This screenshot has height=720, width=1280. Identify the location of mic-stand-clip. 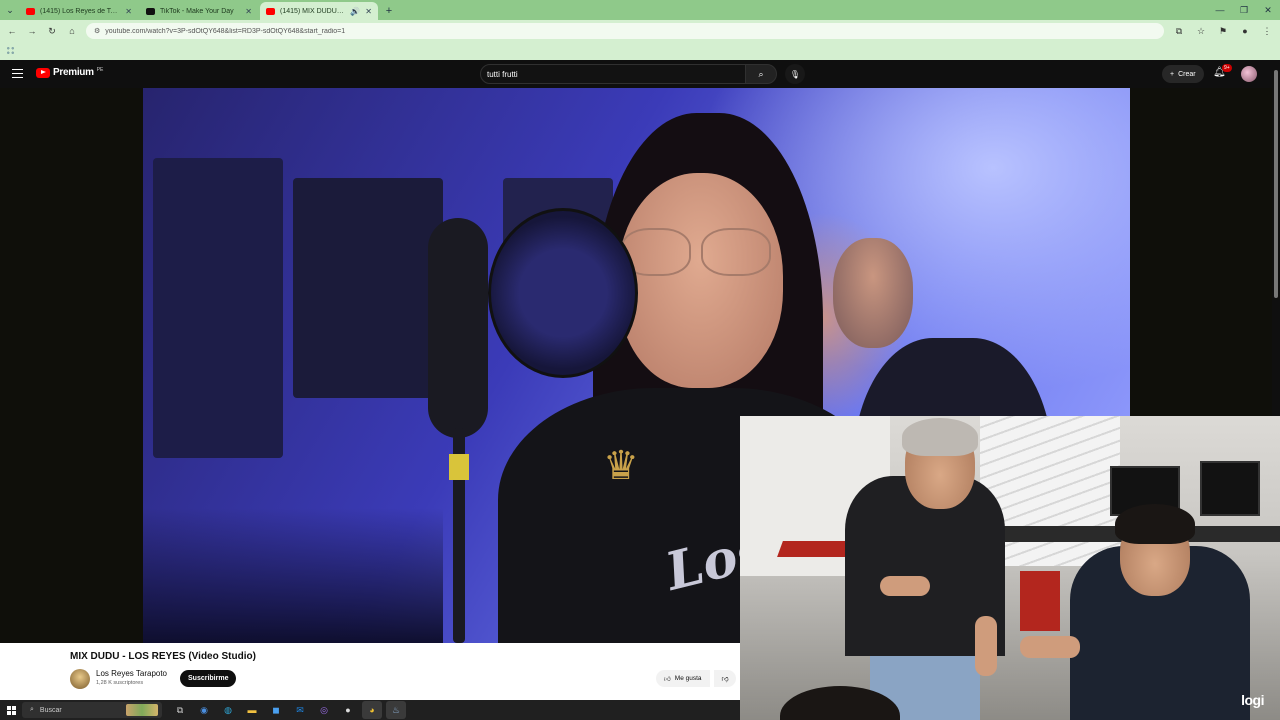
(459, 467).